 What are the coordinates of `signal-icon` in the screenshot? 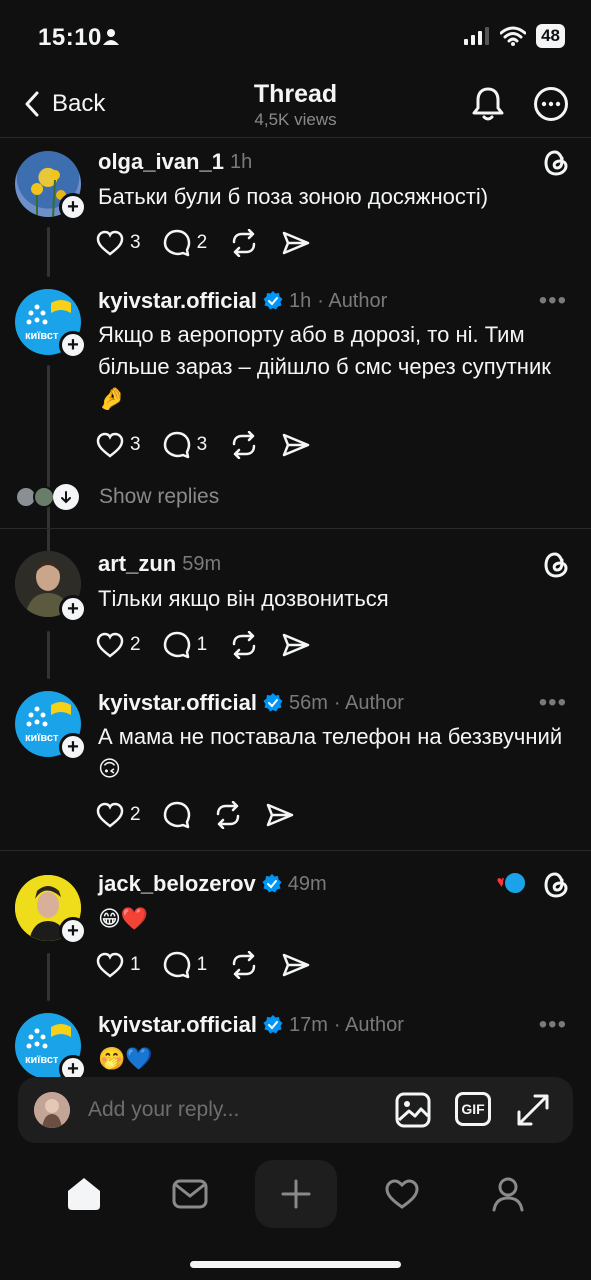 It's located at (477, 36).